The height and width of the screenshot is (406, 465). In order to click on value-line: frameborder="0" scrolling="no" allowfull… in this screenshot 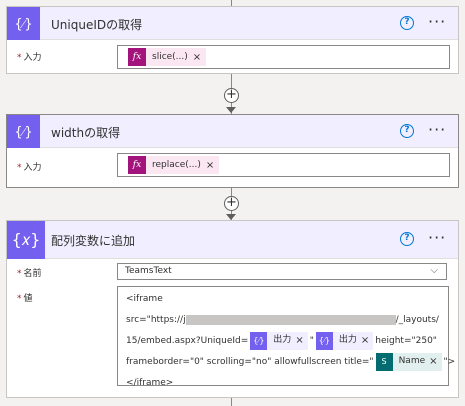, I will do `click(290, 362)`.